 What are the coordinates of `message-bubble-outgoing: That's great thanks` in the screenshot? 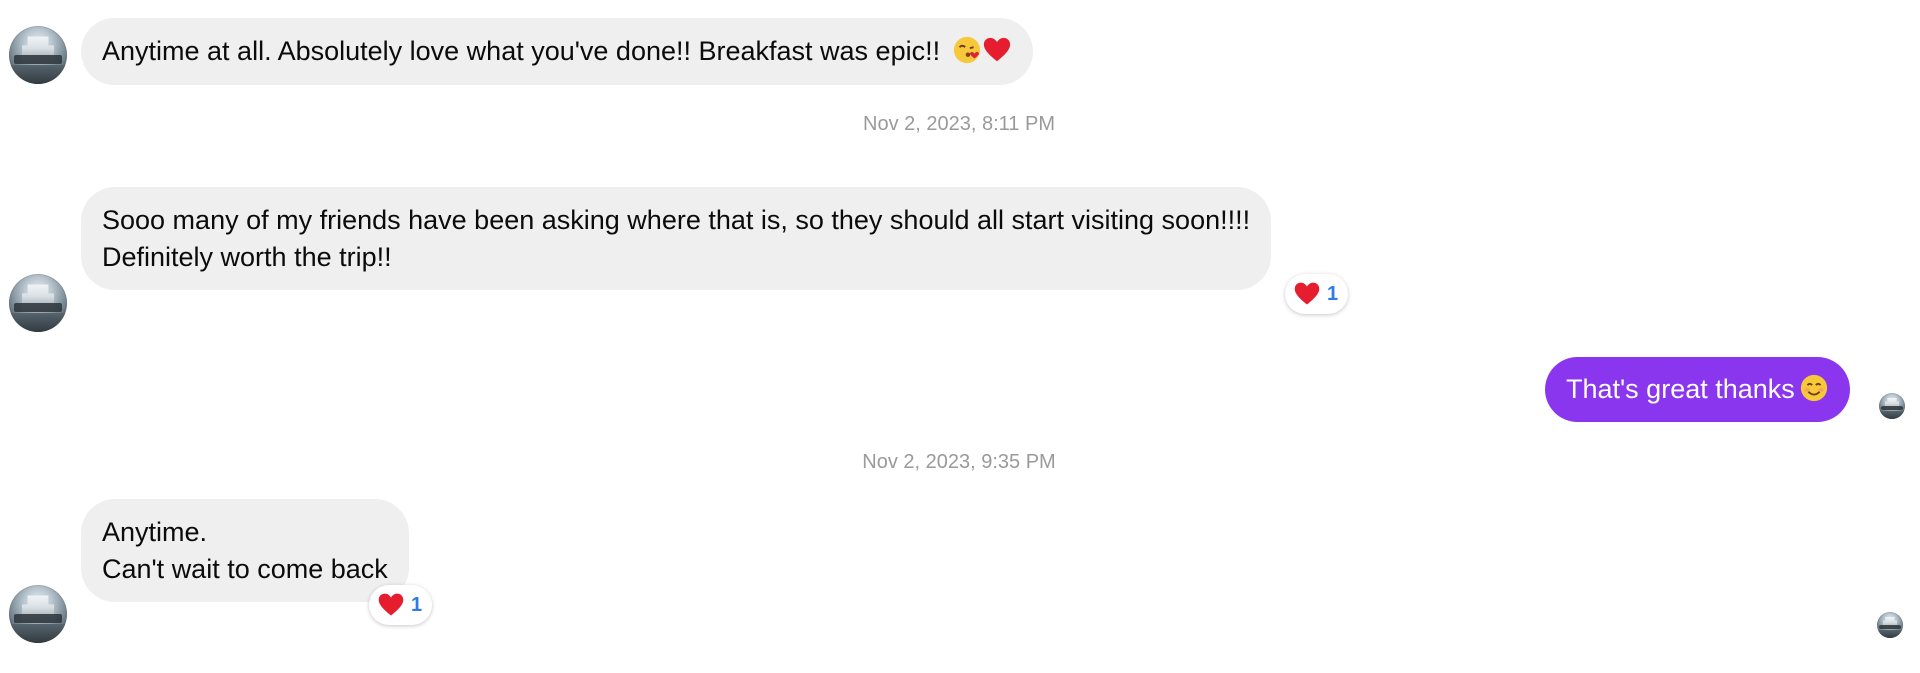 It's located at (1697, 389).